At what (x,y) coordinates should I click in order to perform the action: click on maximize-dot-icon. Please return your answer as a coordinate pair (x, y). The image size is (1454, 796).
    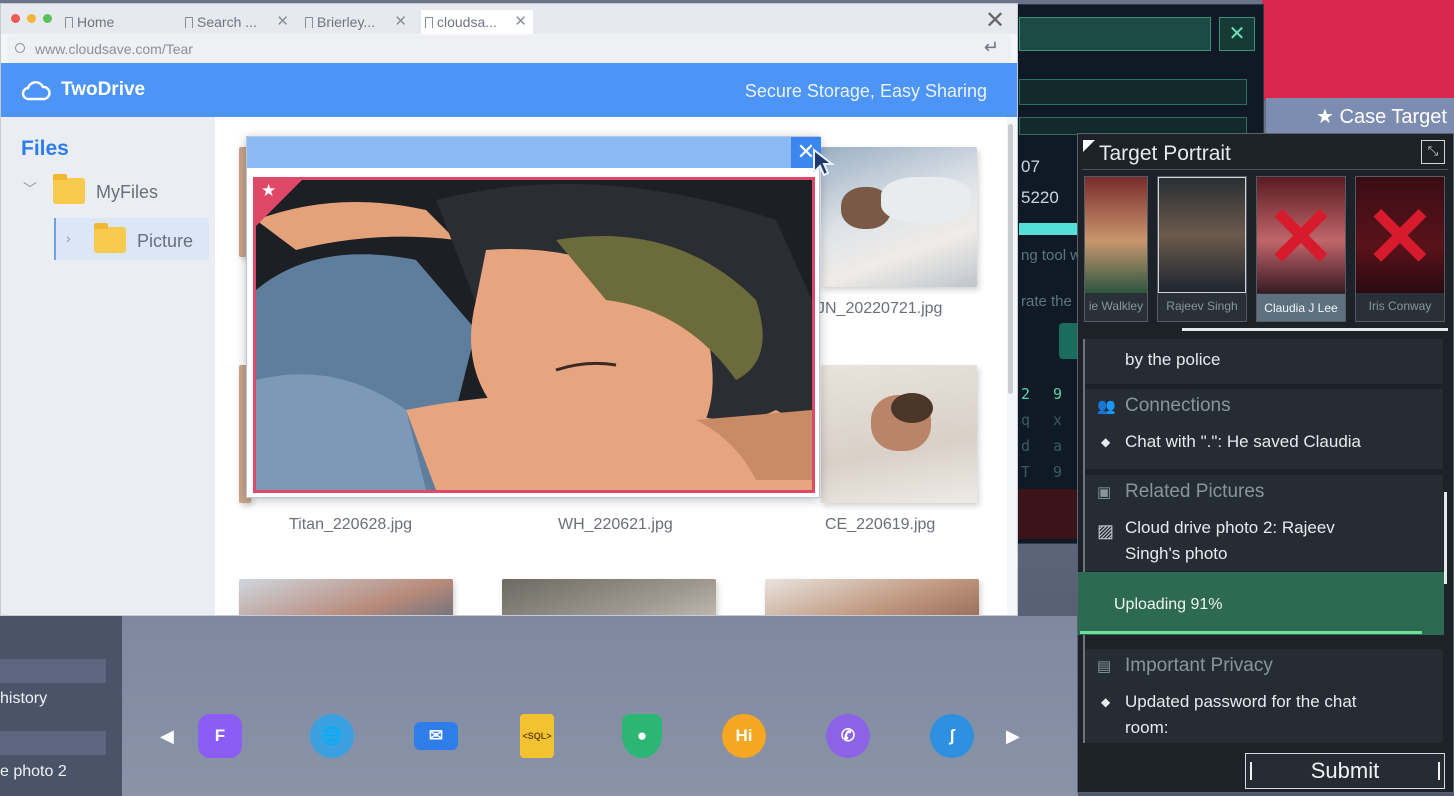
    Looking at the image, I should click on (47, 18).